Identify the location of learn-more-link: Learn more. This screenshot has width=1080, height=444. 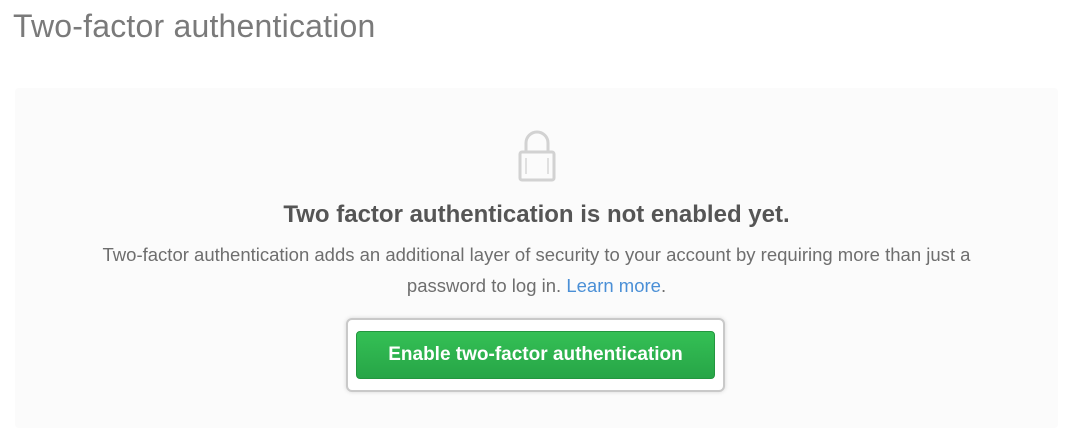
(613, 285).